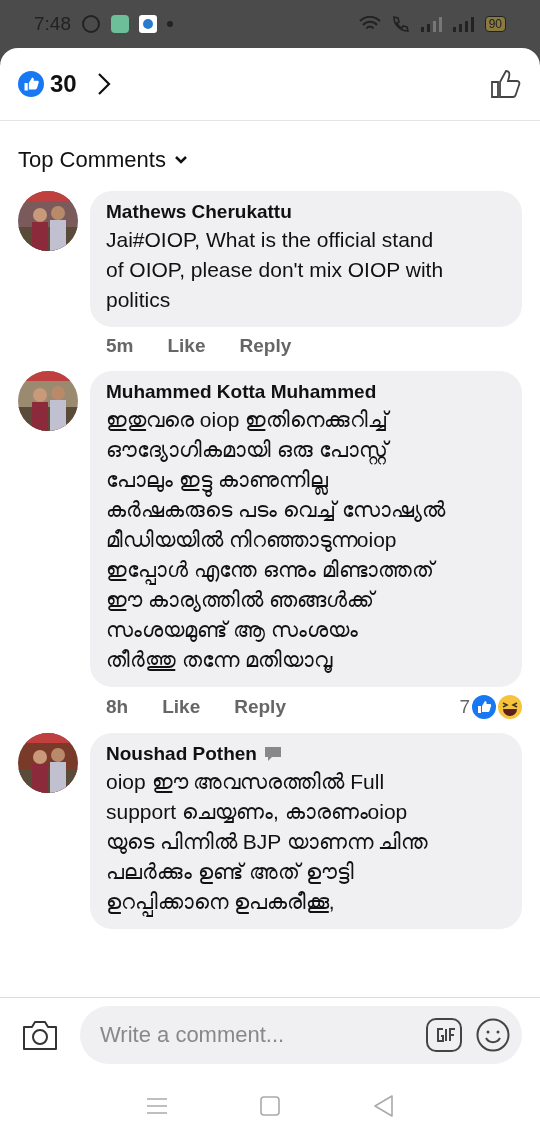  Describe the element at coordinates (464, 707) in the screenshot. I see `reaction-count: 7` at that location.